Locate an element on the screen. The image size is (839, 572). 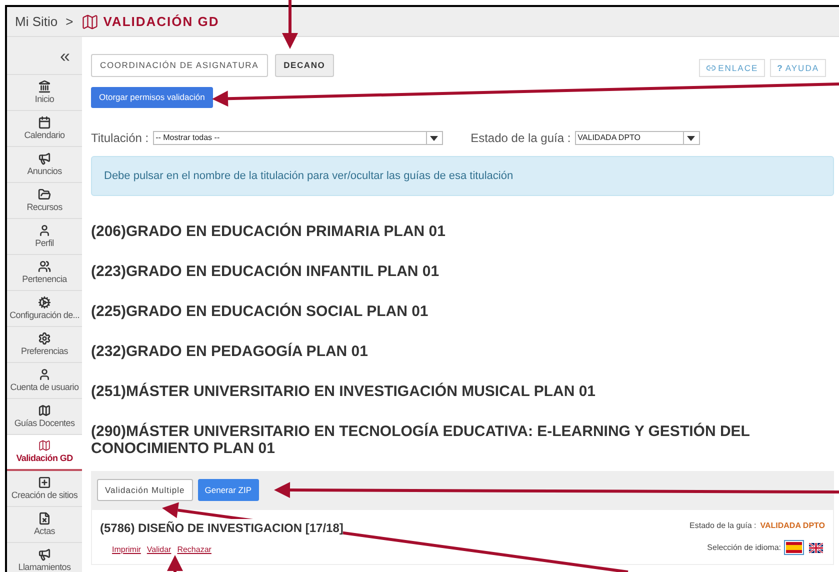
sidebar-item: Anuncios is located at coordinates (44, 165).